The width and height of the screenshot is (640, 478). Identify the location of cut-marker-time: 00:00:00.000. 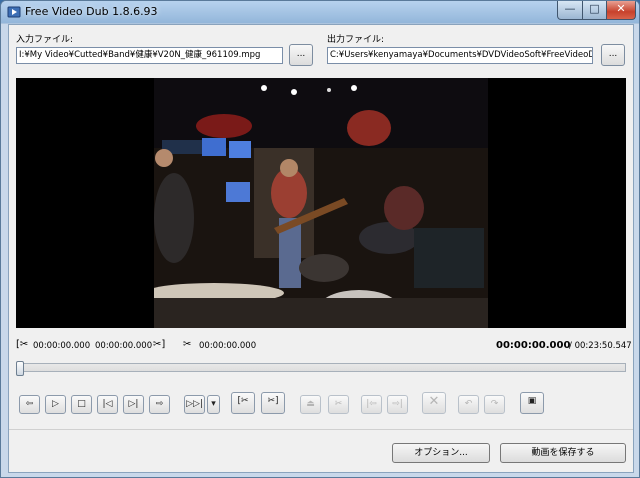
(228, 346).